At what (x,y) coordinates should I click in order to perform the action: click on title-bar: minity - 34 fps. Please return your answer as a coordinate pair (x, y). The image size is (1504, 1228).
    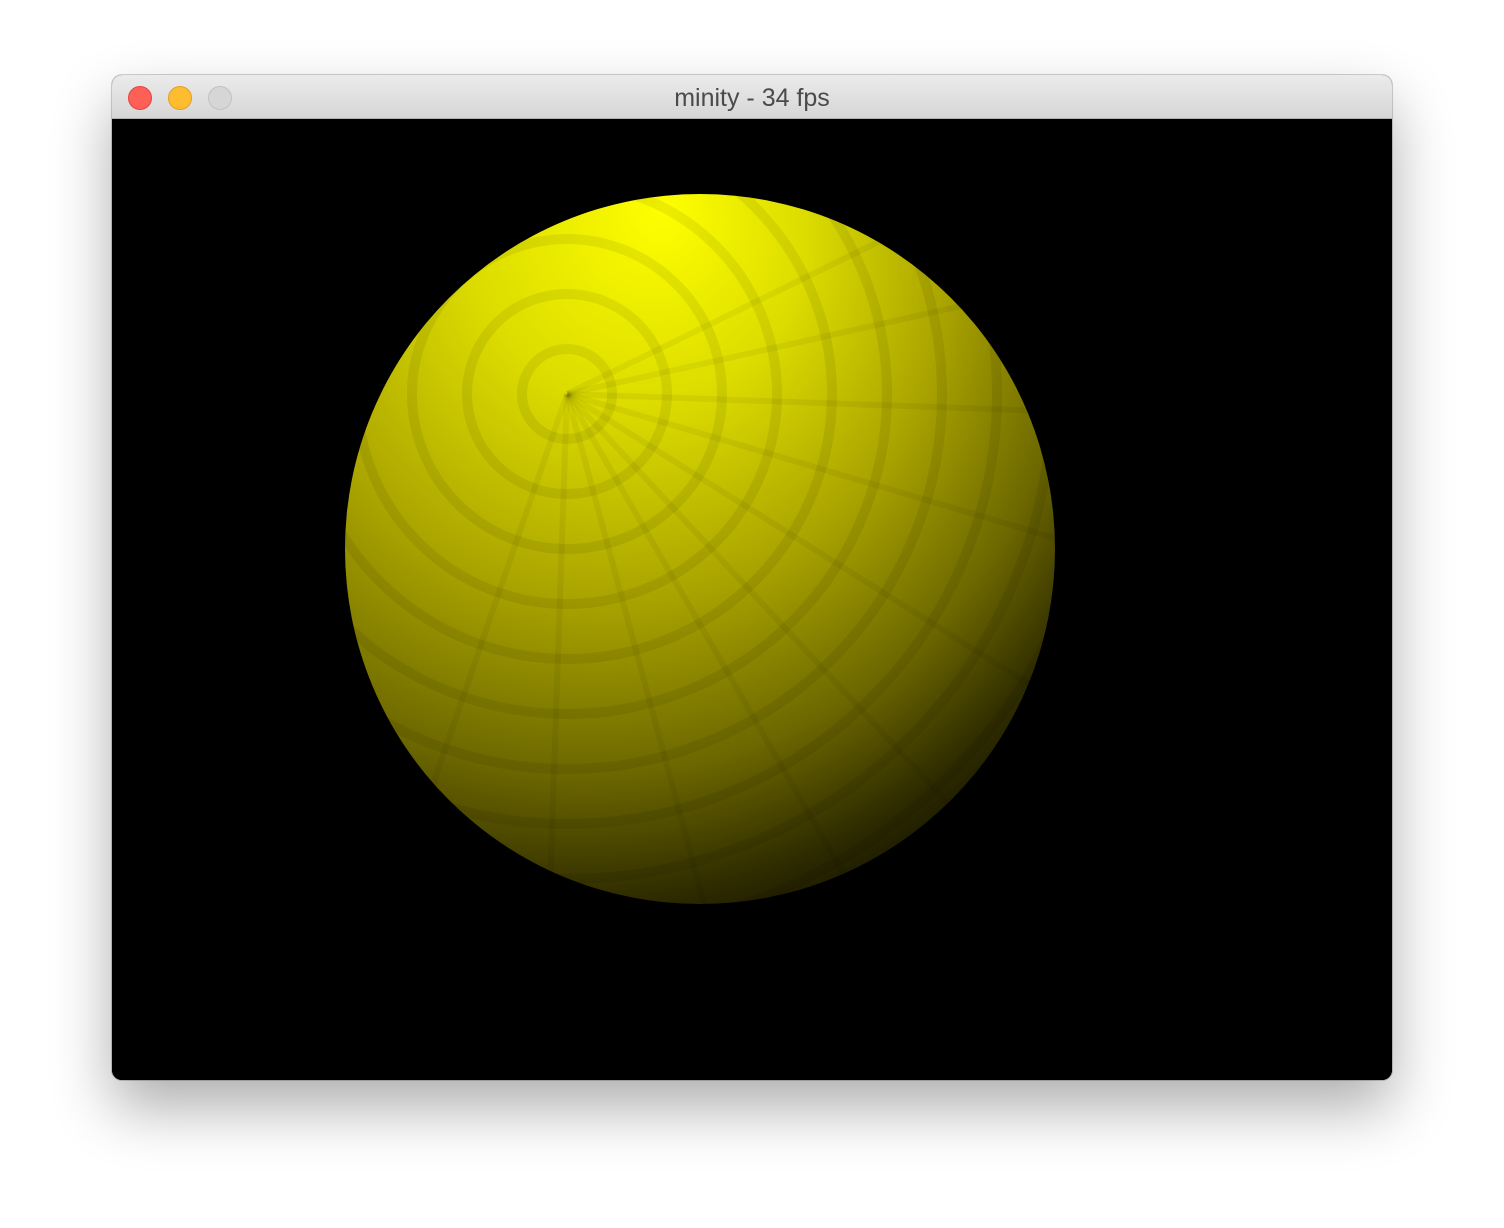
    Looking at the image, I should click on (752, 97).